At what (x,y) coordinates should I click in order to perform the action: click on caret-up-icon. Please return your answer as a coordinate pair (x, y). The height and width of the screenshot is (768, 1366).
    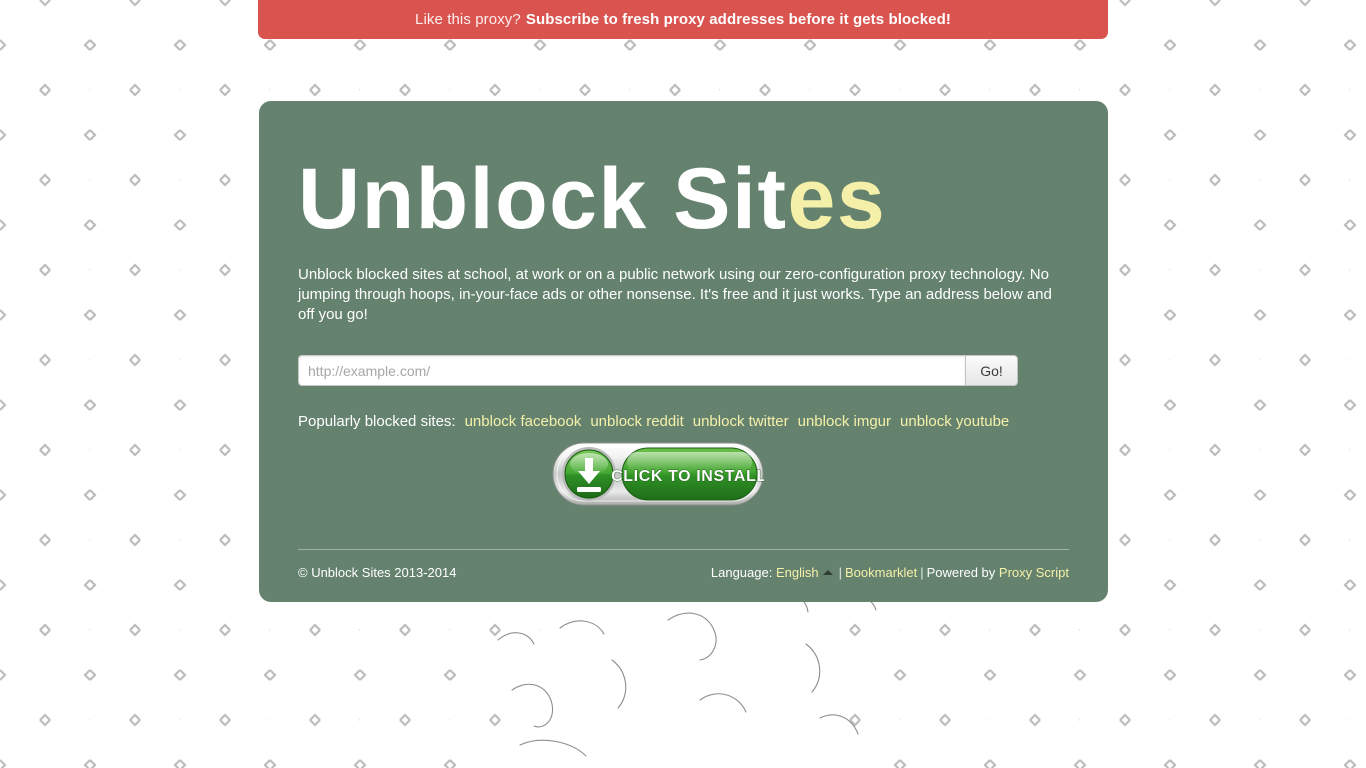
    Looking at the image, I should click on (827, 573).